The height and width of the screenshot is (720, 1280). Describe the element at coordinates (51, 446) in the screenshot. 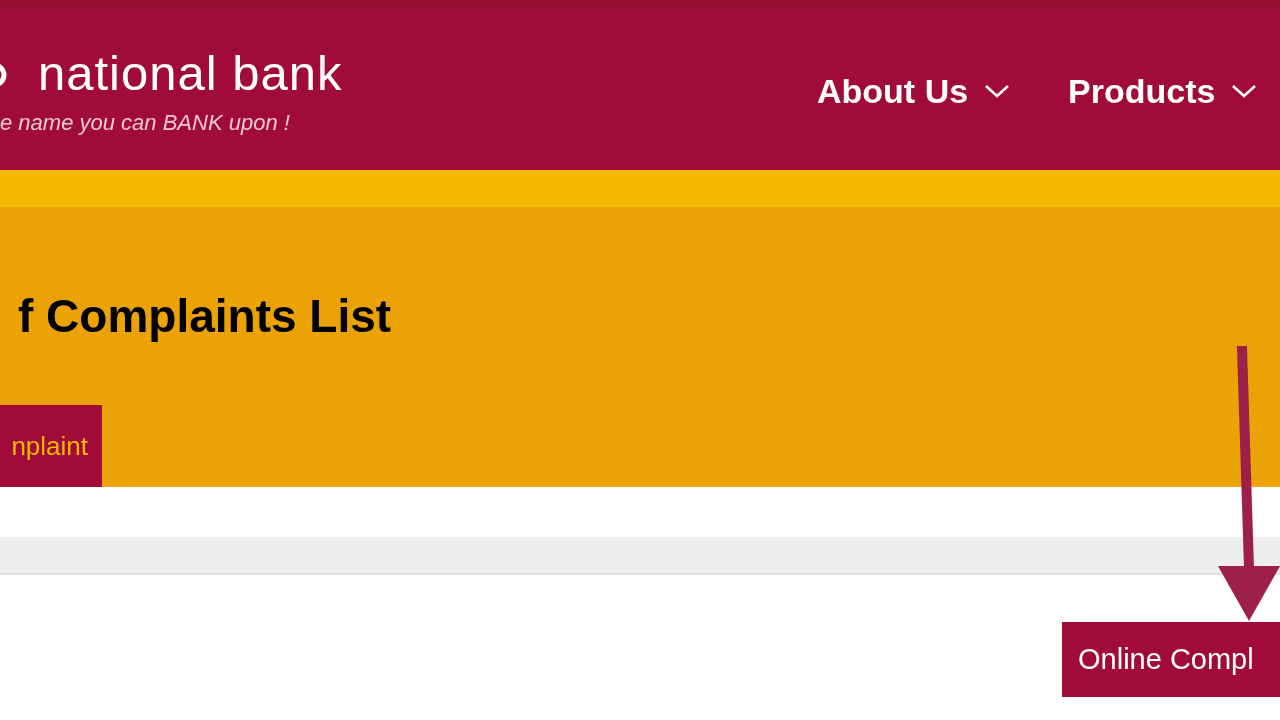

I see `complaint-button: nplaint` at that location.